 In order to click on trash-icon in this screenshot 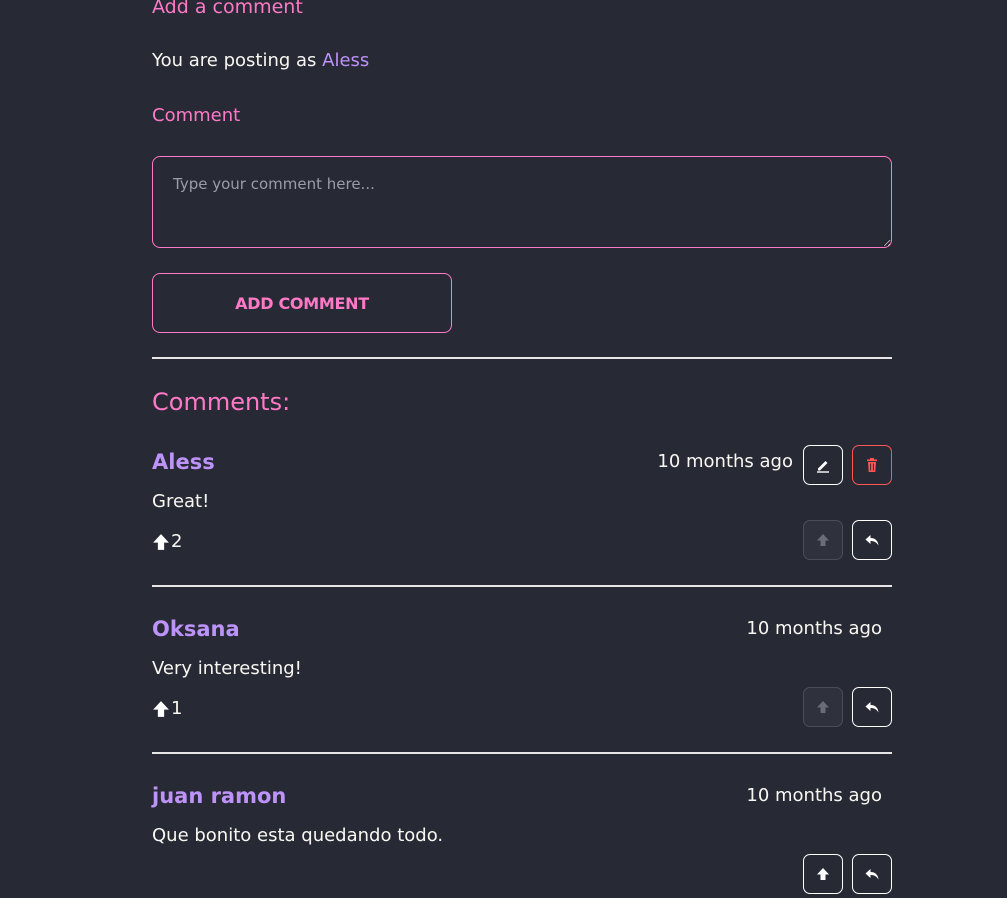, I will do `click(872, 465)`.